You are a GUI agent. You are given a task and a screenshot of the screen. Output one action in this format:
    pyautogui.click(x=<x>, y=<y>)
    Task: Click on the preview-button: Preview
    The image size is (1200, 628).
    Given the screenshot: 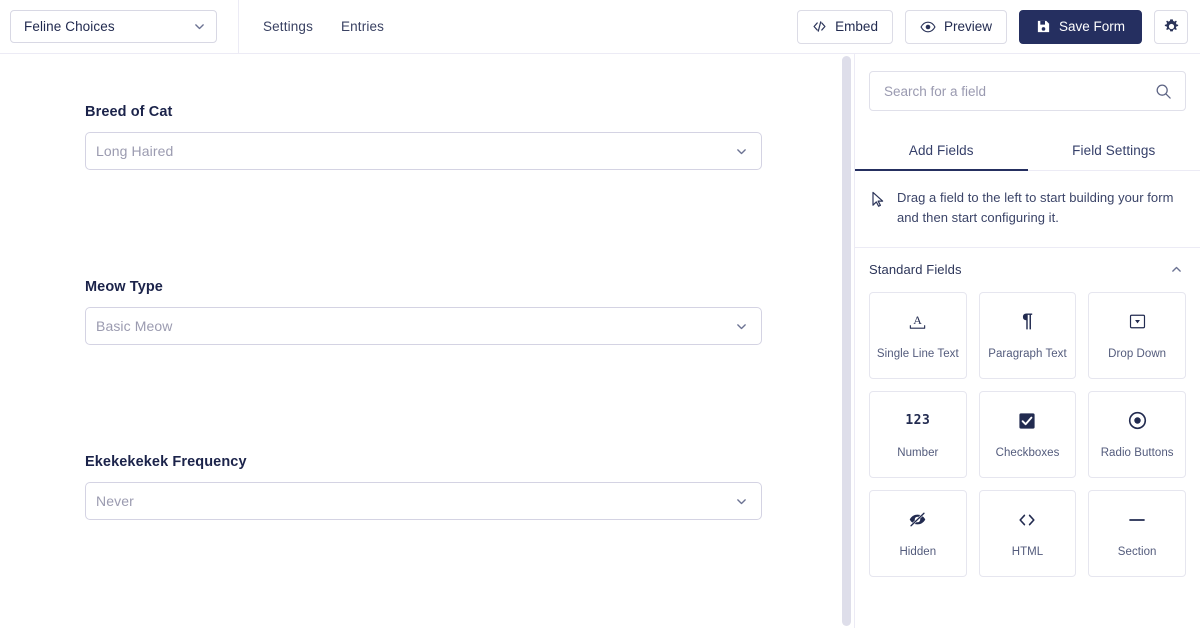 What is the action you would take?
    pyautogui.click(x=955, y=26)
    